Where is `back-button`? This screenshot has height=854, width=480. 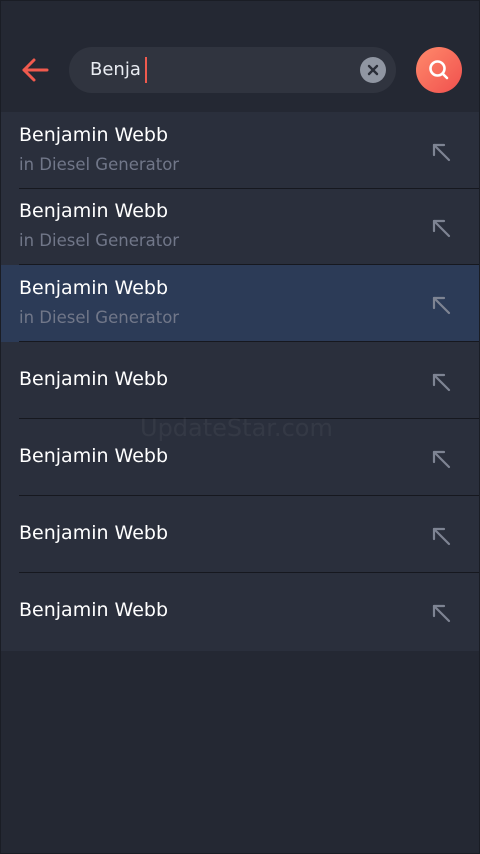 back-button is located at coordinates (36, 70).